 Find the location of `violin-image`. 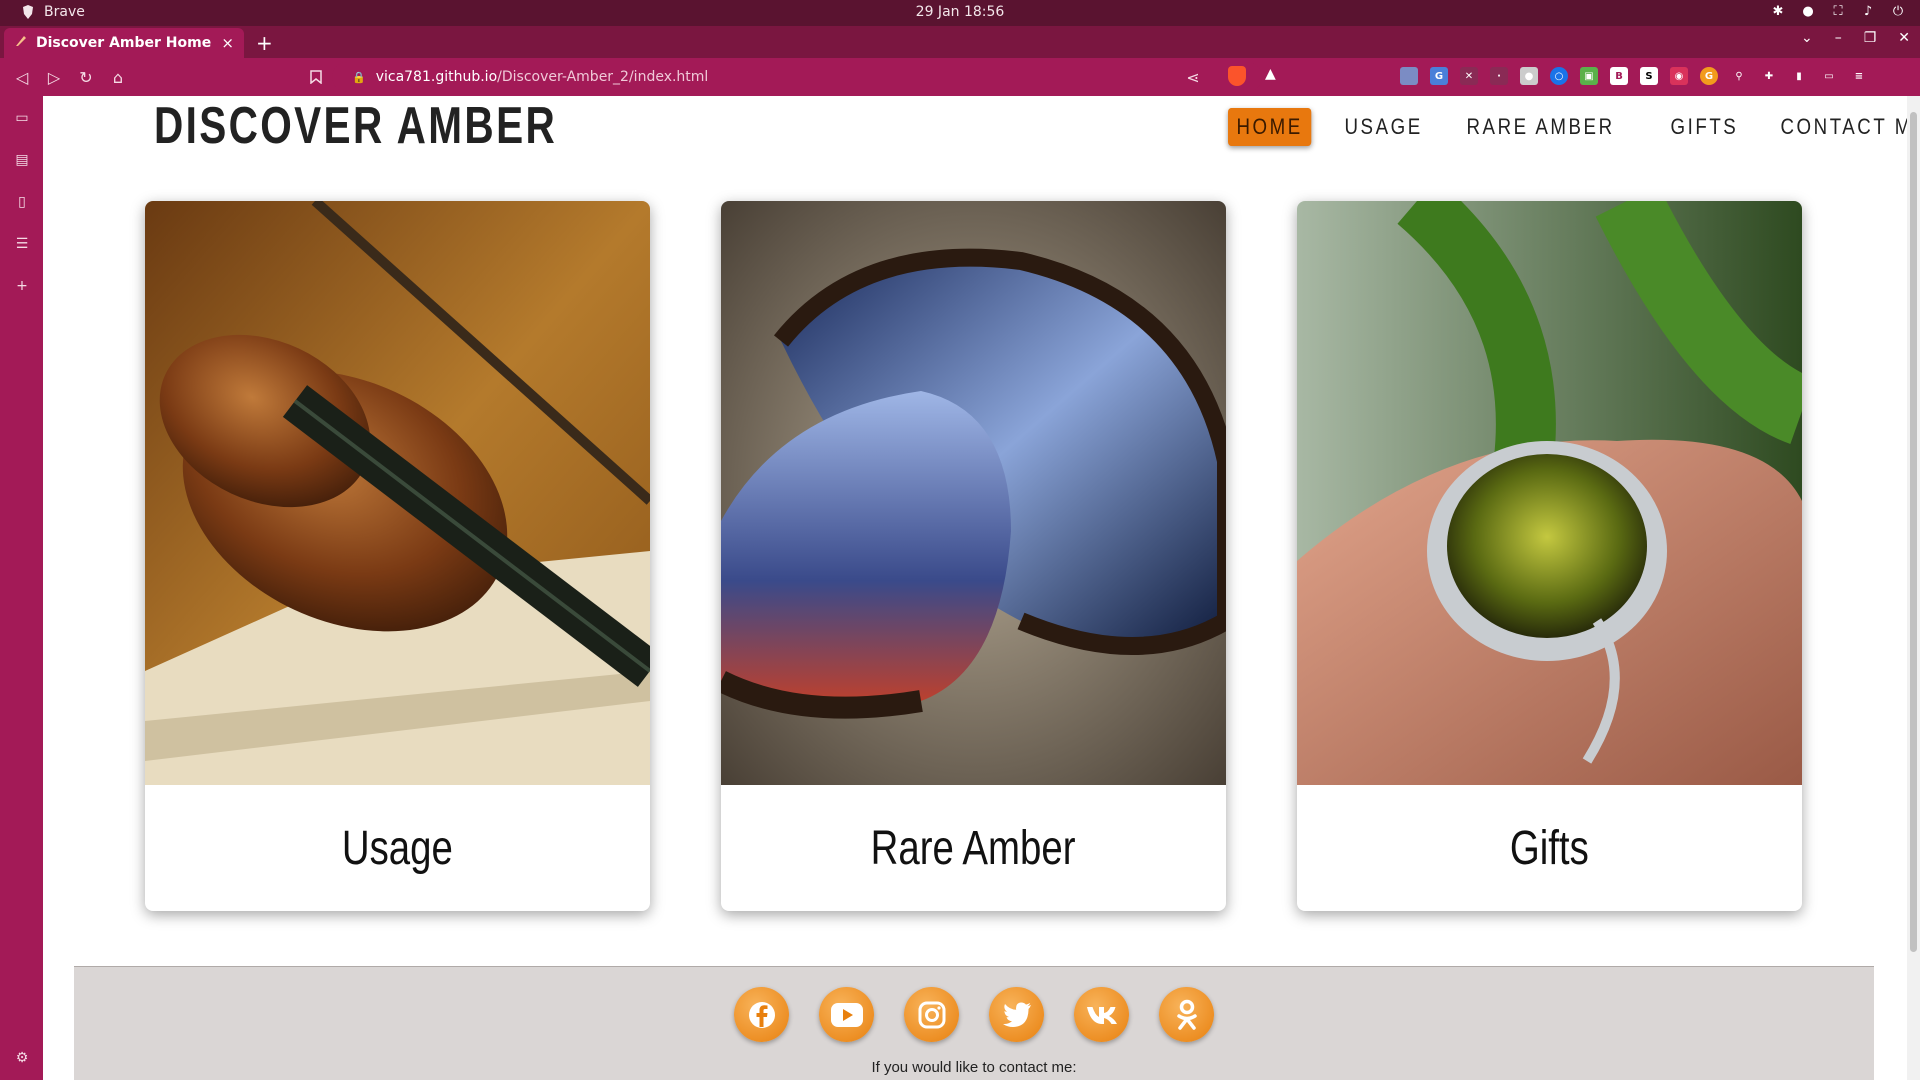

violin-image is located at coordinates (397, 493).